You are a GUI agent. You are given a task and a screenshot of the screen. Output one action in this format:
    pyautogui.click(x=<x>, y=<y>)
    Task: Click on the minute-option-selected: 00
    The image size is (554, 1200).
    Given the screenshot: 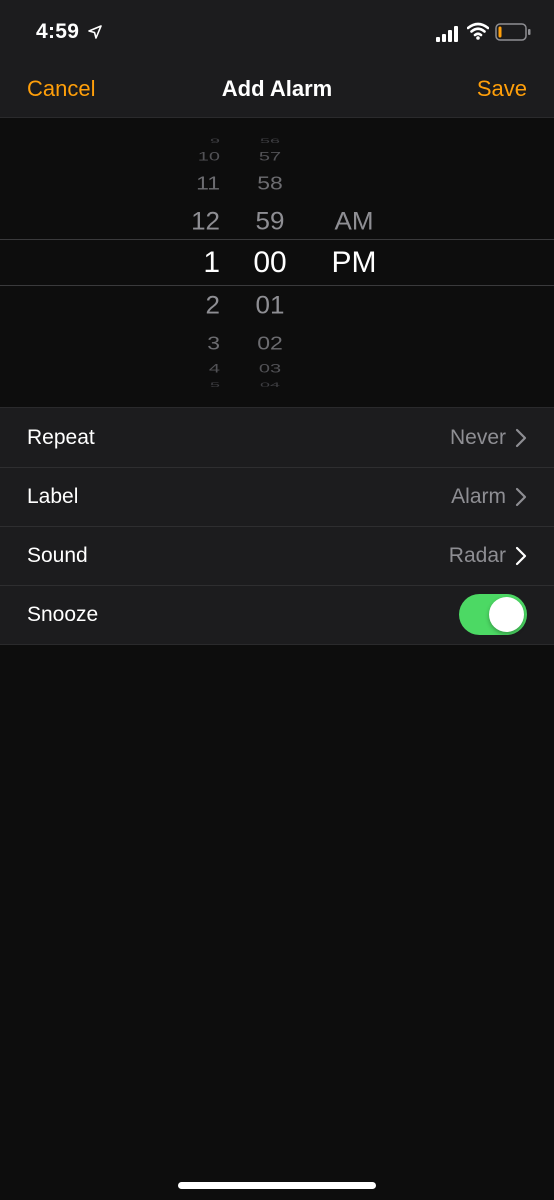 What is the action you would take?
    pyautogui.click(x=270, y=263)
    